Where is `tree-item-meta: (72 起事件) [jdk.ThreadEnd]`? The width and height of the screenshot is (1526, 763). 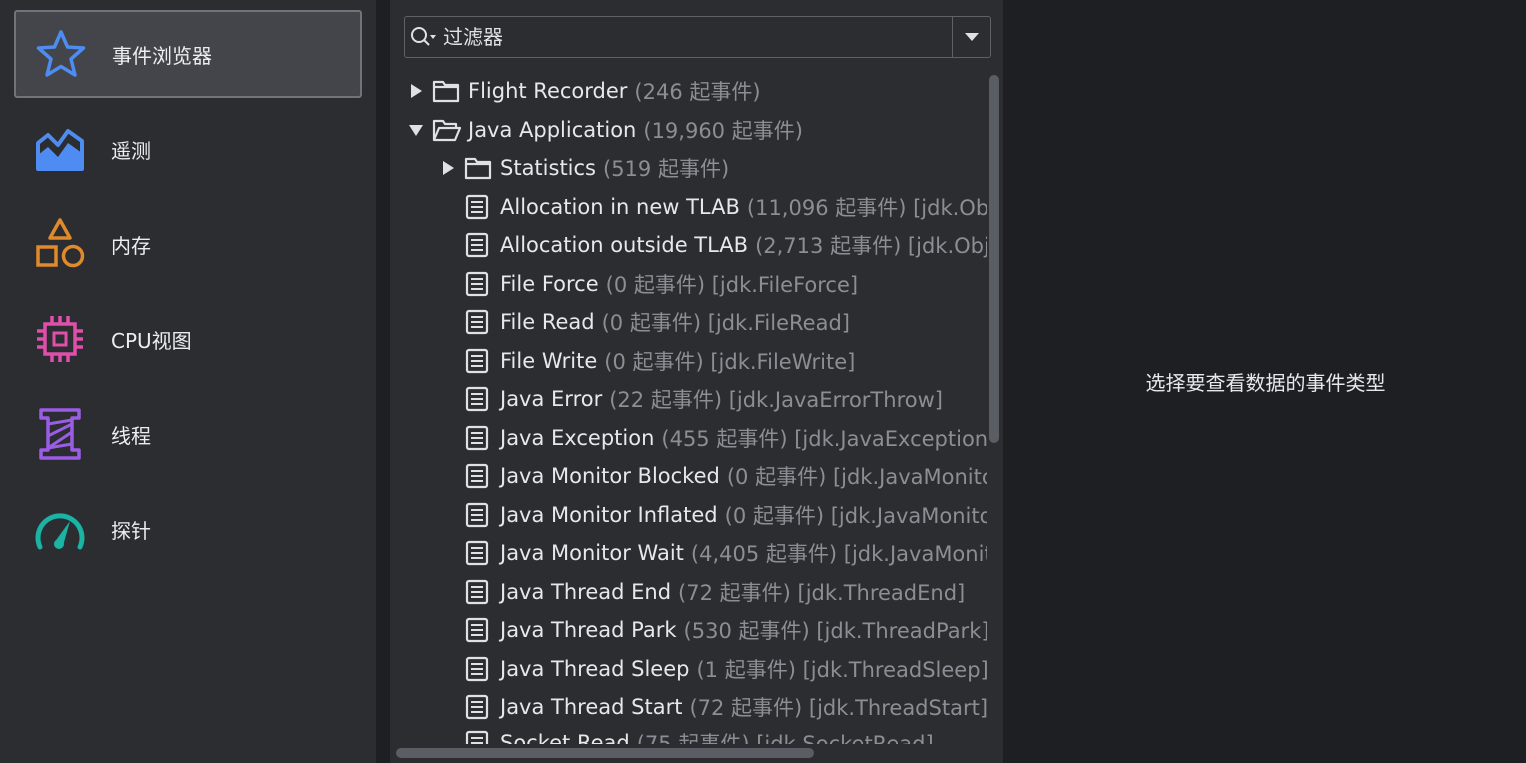 tree-item-meta: (72 起事件) [jdk.ThreadEnd] is located at coordinates (822, 593).